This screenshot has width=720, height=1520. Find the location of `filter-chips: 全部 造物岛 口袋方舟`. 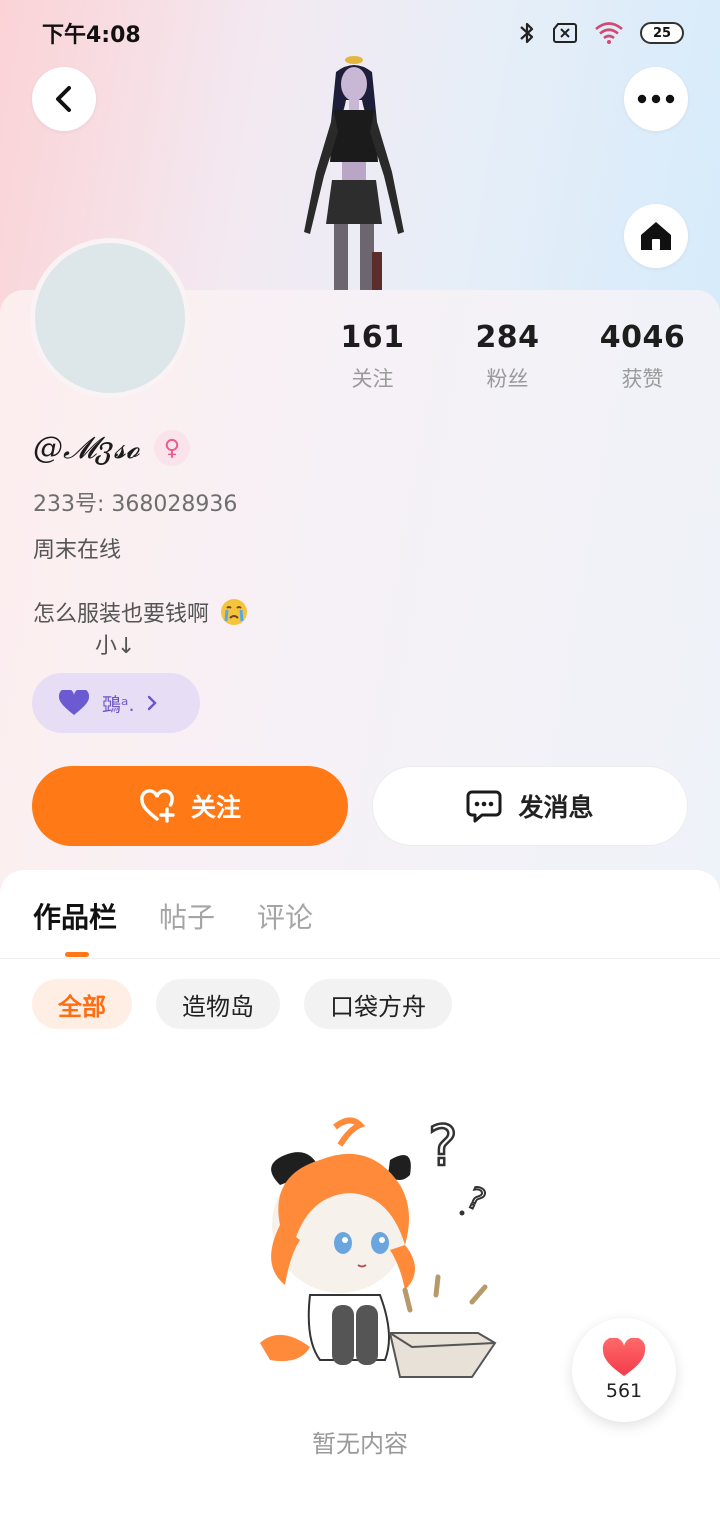

filter-chips: 全部 造物岛 口袋方舟 is located at coordinates (242, 1004).